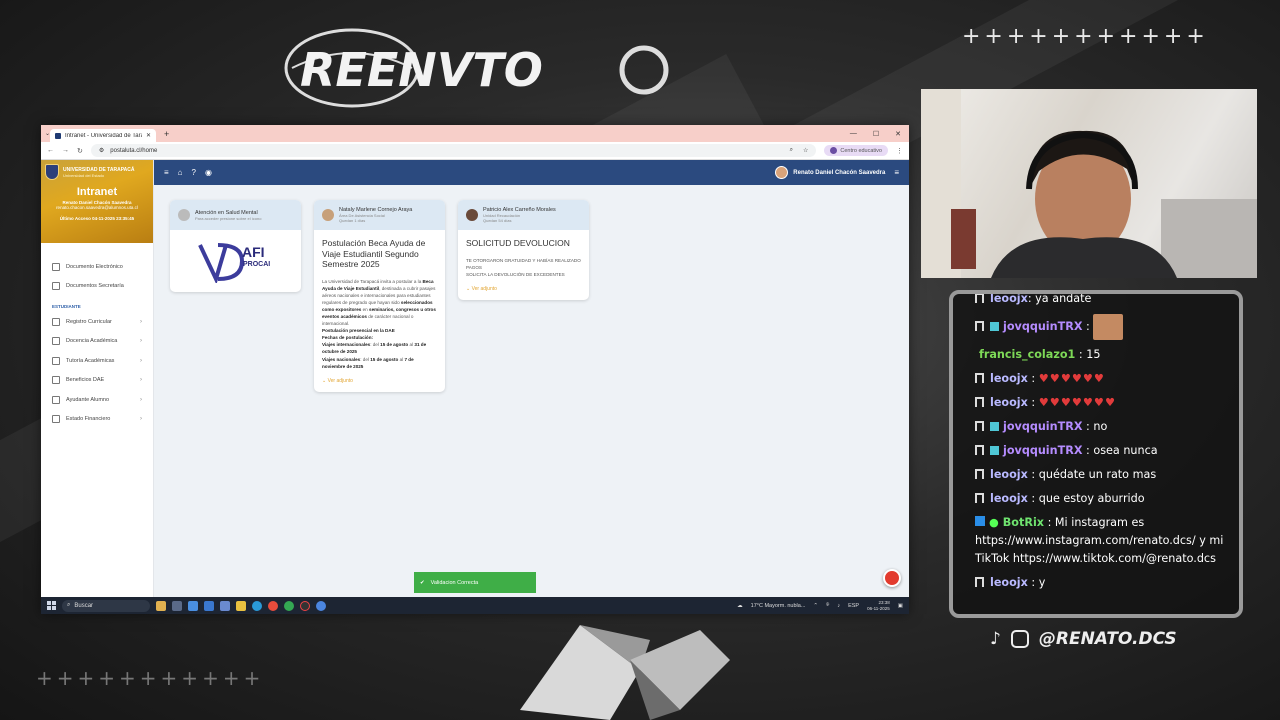 This screenshot has width=1280, height=720. I want to click on back-icon: ←, so click(50, 150).